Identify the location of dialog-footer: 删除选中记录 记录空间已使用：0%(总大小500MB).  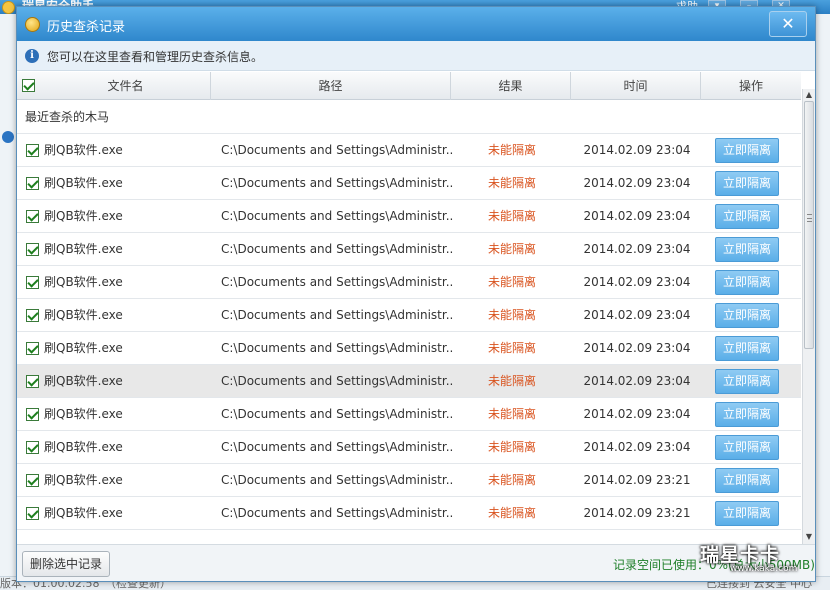
(416, 562).